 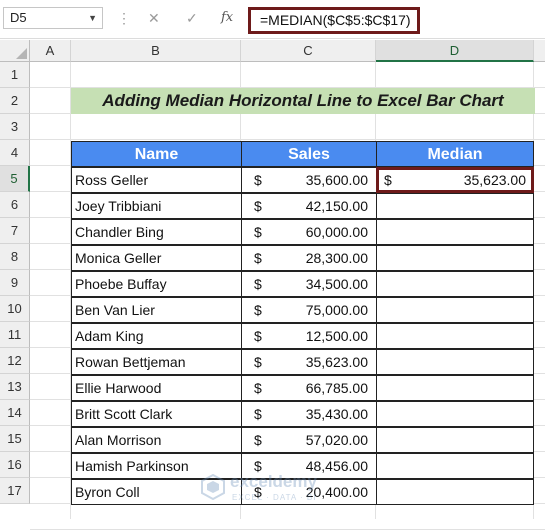 I want to click on row-header-13: 13, so click(x=15, y=387).